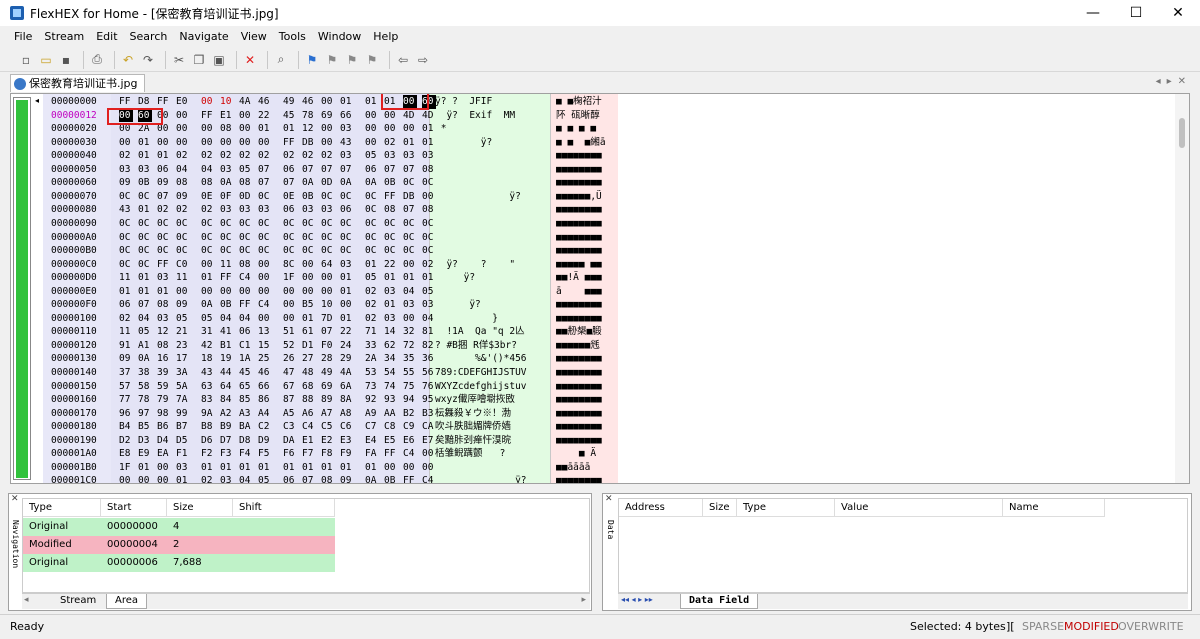 This screenshot has width=1200, height=639. I want to click on data-nav-arrows: ◂◂ ◂ ▸ ▸▸, so click(637, 599).